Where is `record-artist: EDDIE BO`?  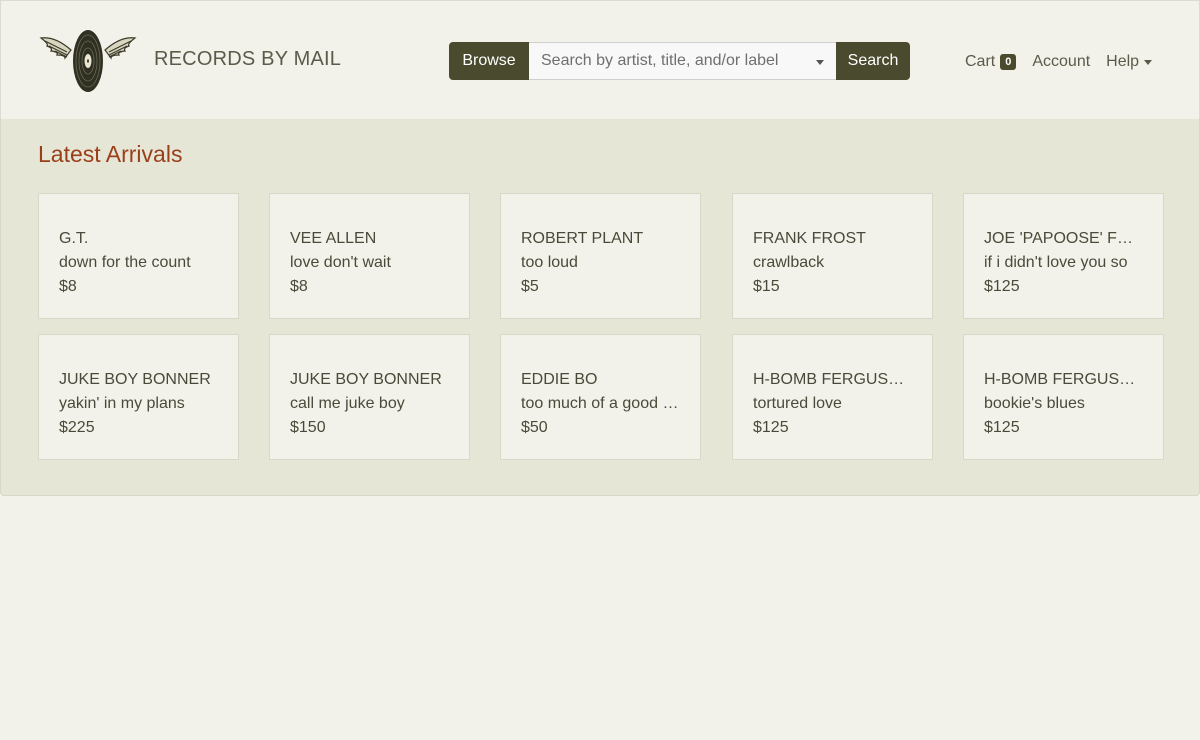 record-artist: EDDIE BO is located at coordinates (559, 379).